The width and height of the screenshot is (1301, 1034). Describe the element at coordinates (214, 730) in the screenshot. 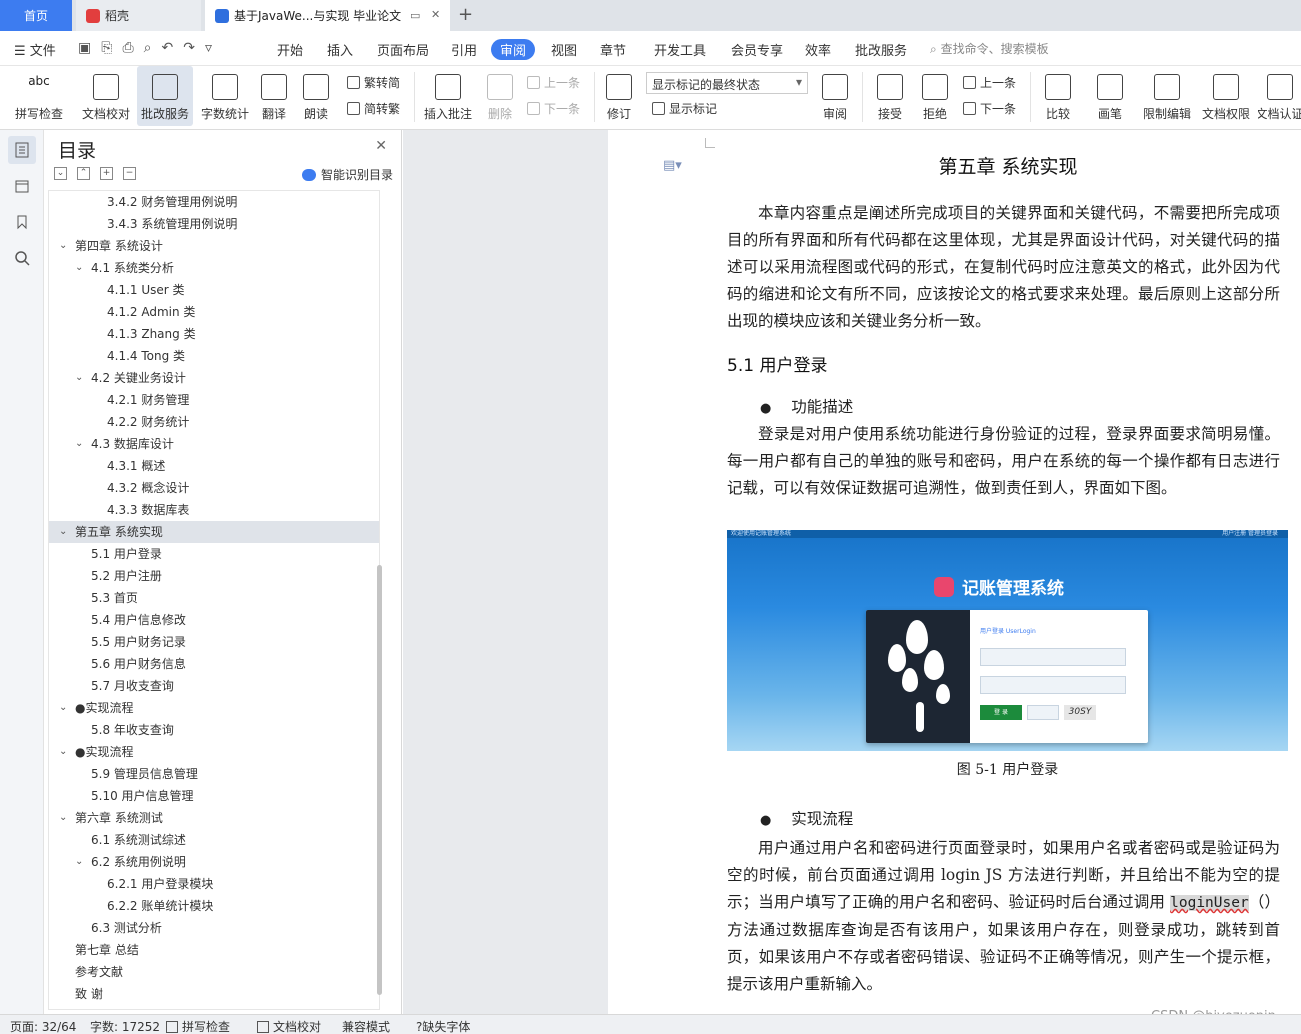

I see `toc-item: 5.8 年收支查询` at that location.